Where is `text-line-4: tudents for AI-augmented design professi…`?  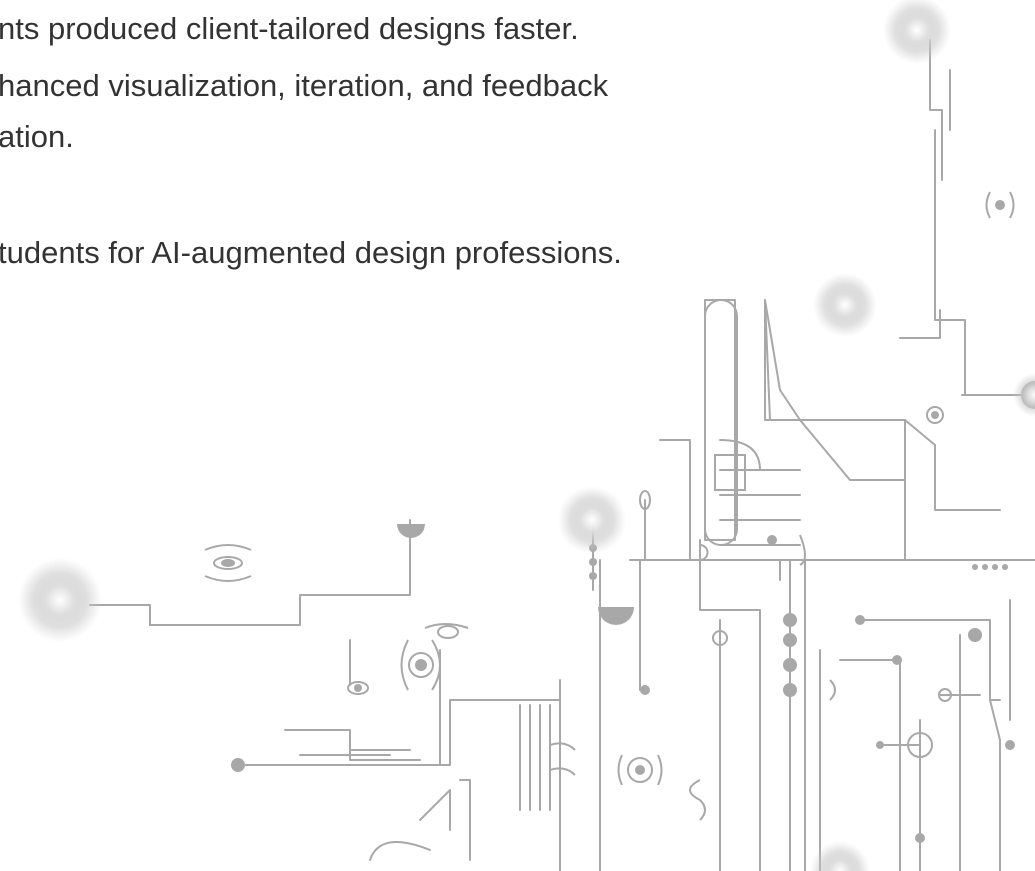 text-line-4: tudents for AI-augmented design professi… is located at coordinates (311, 252).